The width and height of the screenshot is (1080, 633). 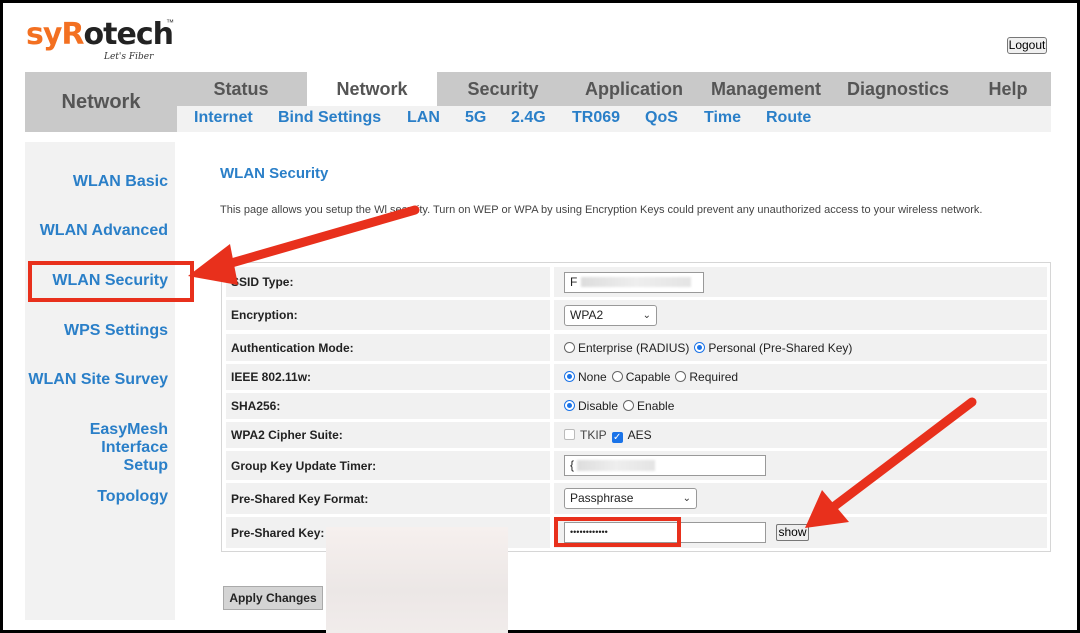 I want to click on subtab-lan: LAN, so click(x=423, y=118).